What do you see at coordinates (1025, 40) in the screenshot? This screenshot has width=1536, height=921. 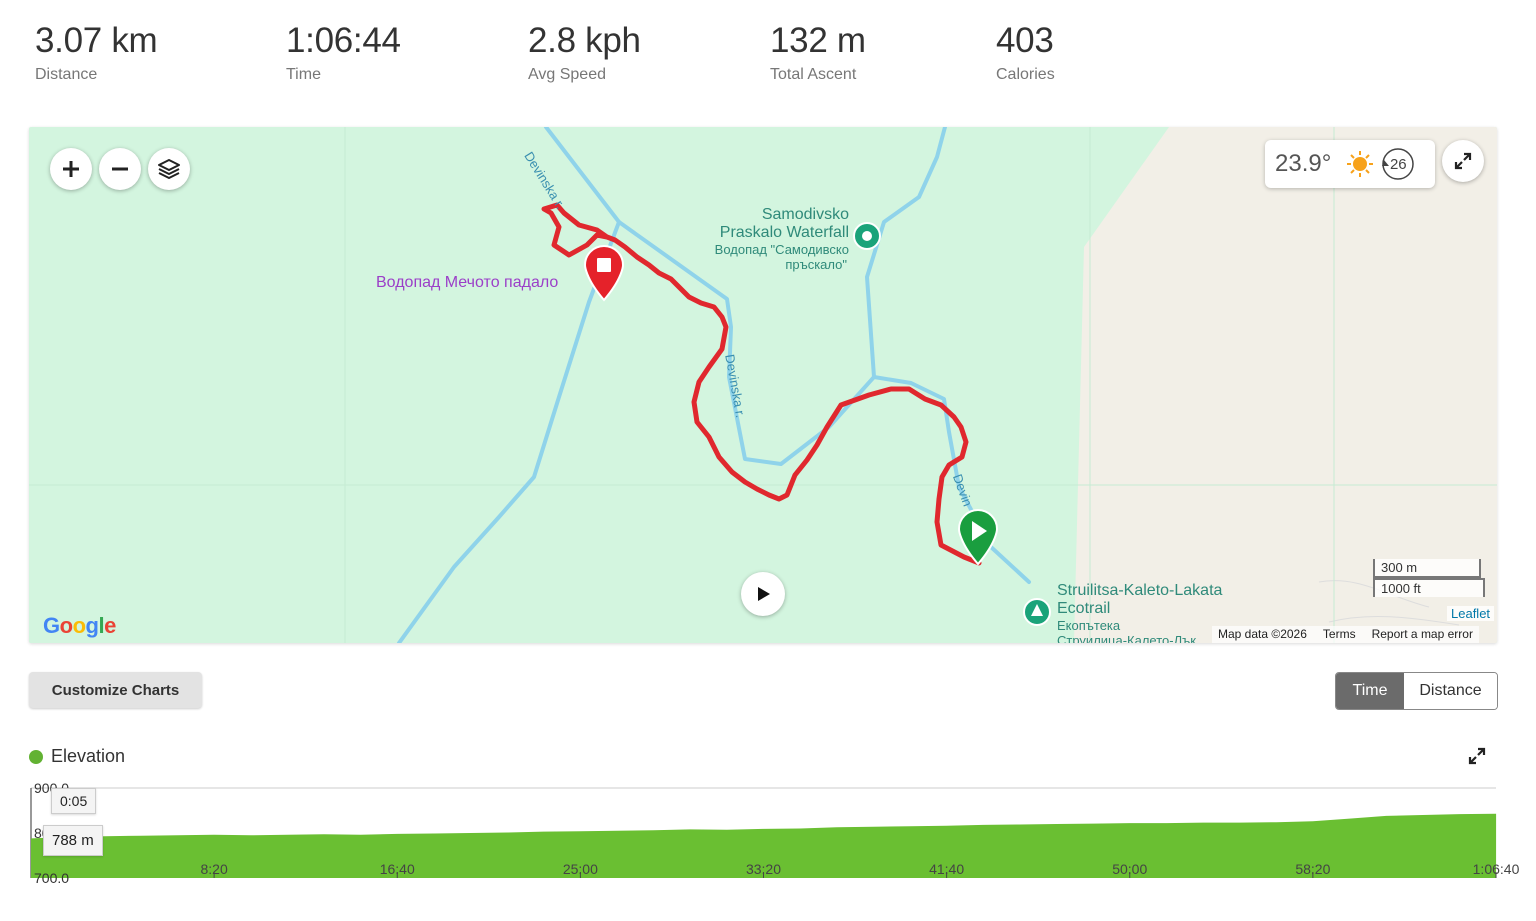 I see `stat-value: 403` at bounding box center [1025, 40].